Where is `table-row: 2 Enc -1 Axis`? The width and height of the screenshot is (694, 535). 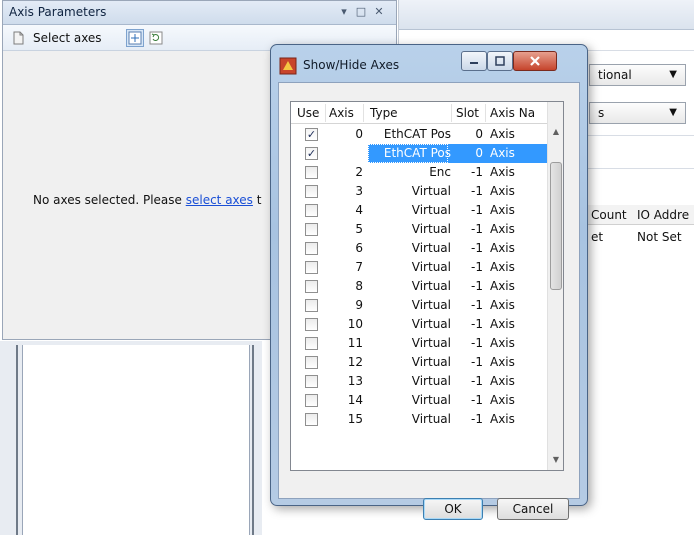 table-row: 2 Enc -1 Axis is located at coordinates (420, 172).